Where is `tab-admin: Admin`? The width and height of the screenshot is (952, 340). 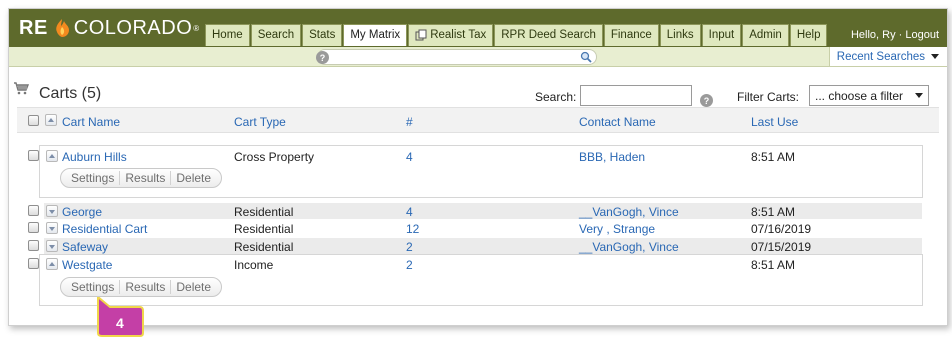 tab-admin: Admin is located at coordinates (765, 35).